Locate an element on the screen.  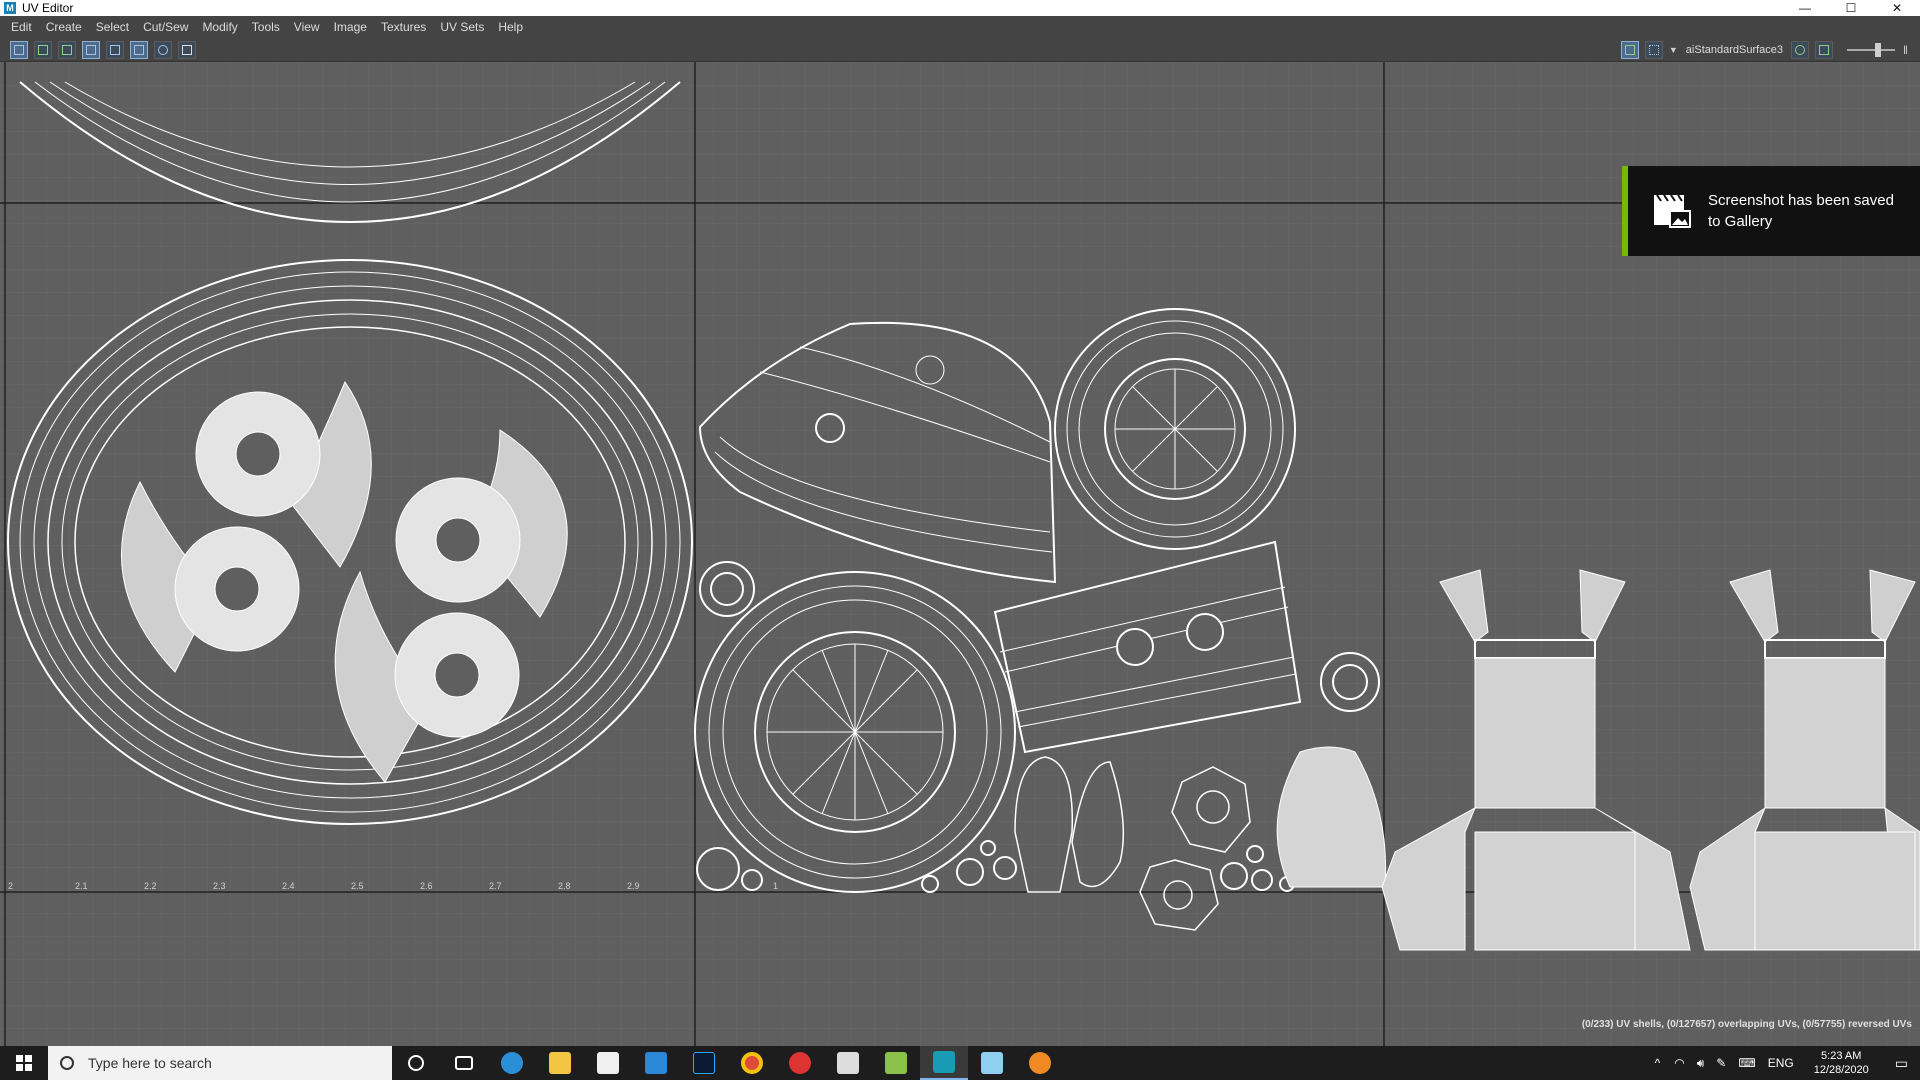
tick-label: 2.9 is located at coordinates (633, 886).